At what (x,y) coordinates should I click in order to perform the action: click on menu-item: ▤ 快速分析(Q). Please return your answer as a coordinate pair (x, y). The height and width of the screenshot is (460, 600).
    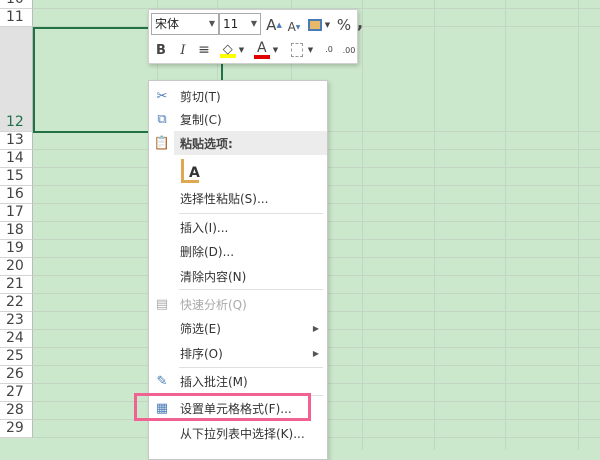
    Looking at the image, I should click on (238, 304).